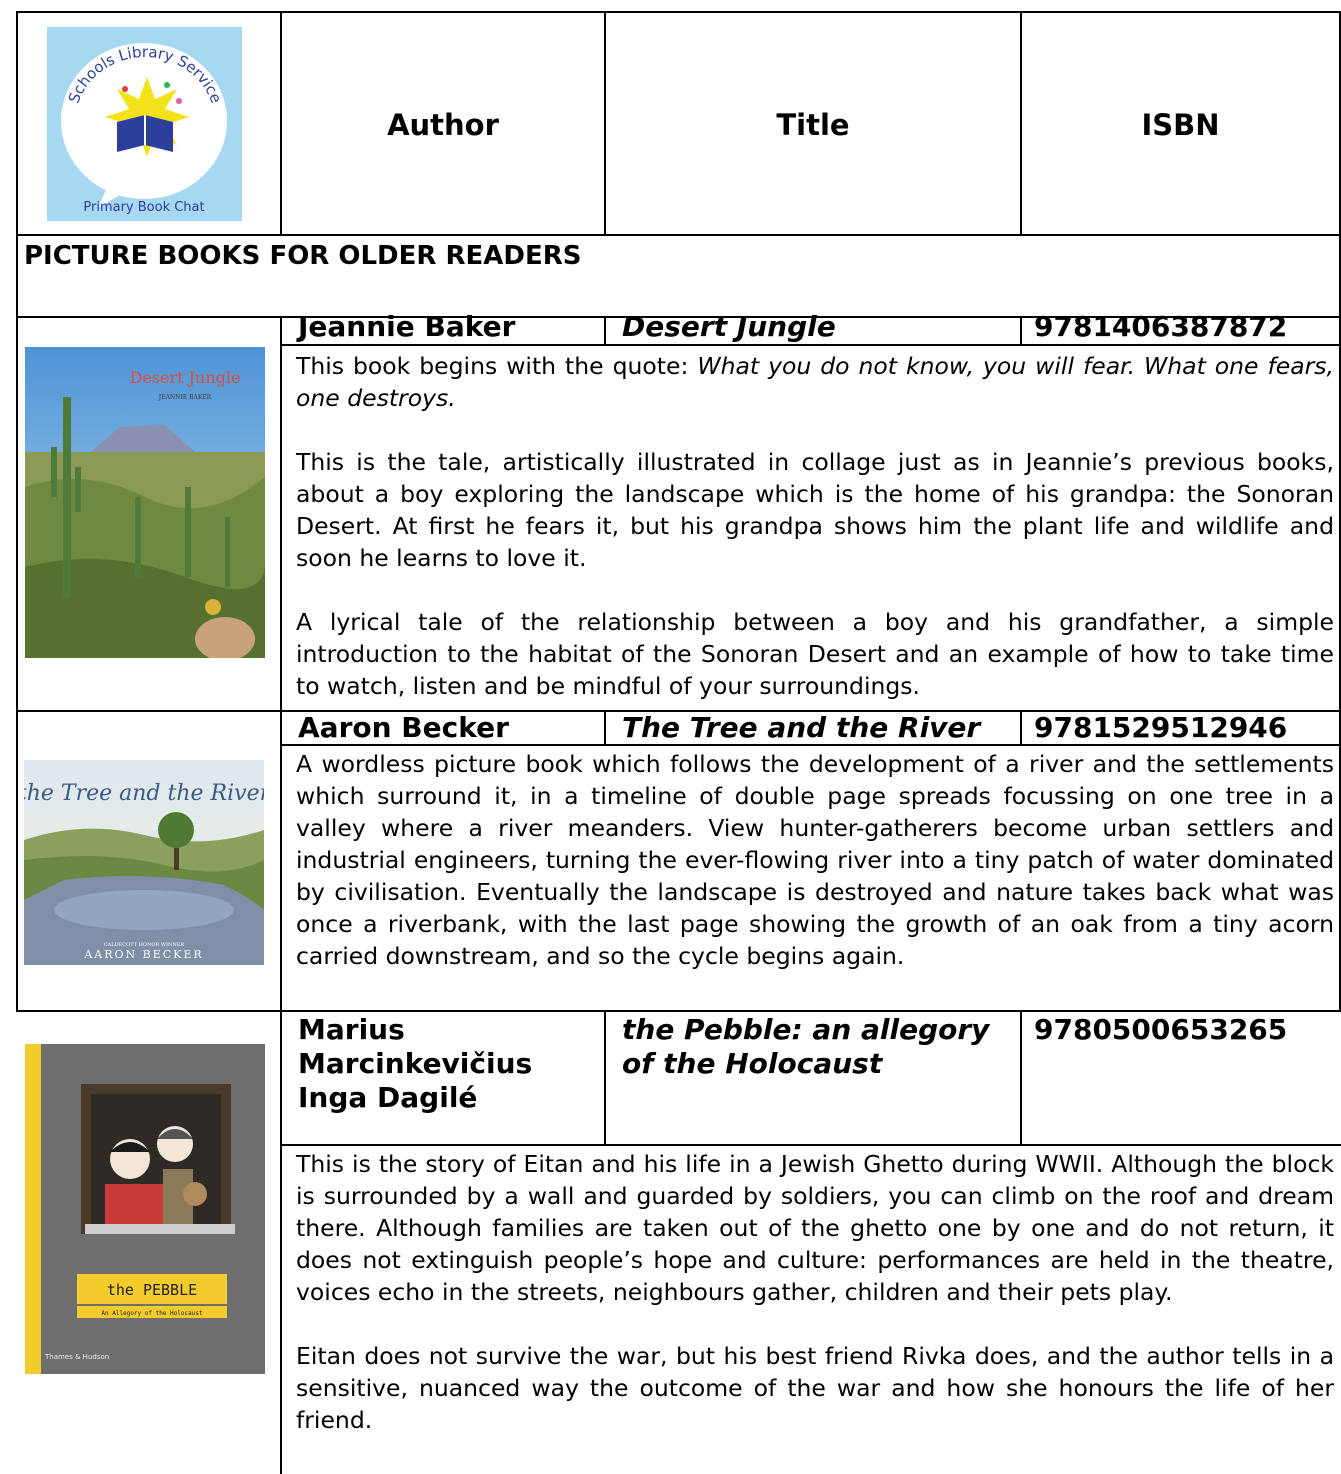 This screenshot has height=1474, width=1341. I want to click on border-col1-body, so click(281, 895).